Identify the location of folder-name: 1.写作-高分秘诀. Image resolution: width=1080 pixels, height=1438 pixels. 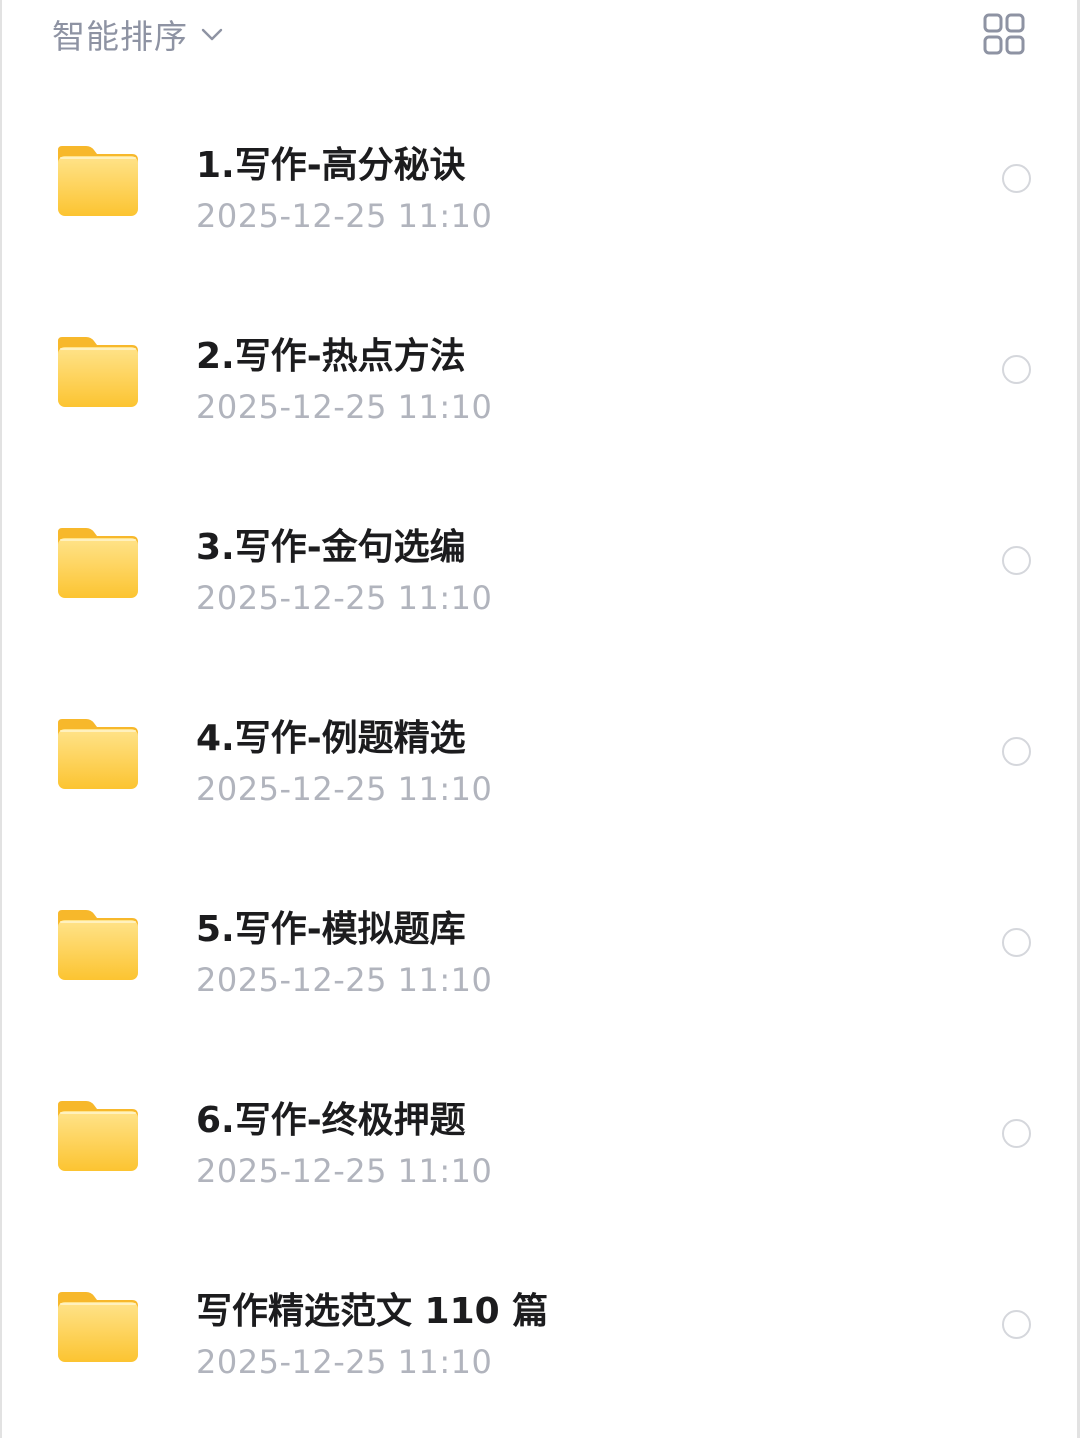
(331, 165).